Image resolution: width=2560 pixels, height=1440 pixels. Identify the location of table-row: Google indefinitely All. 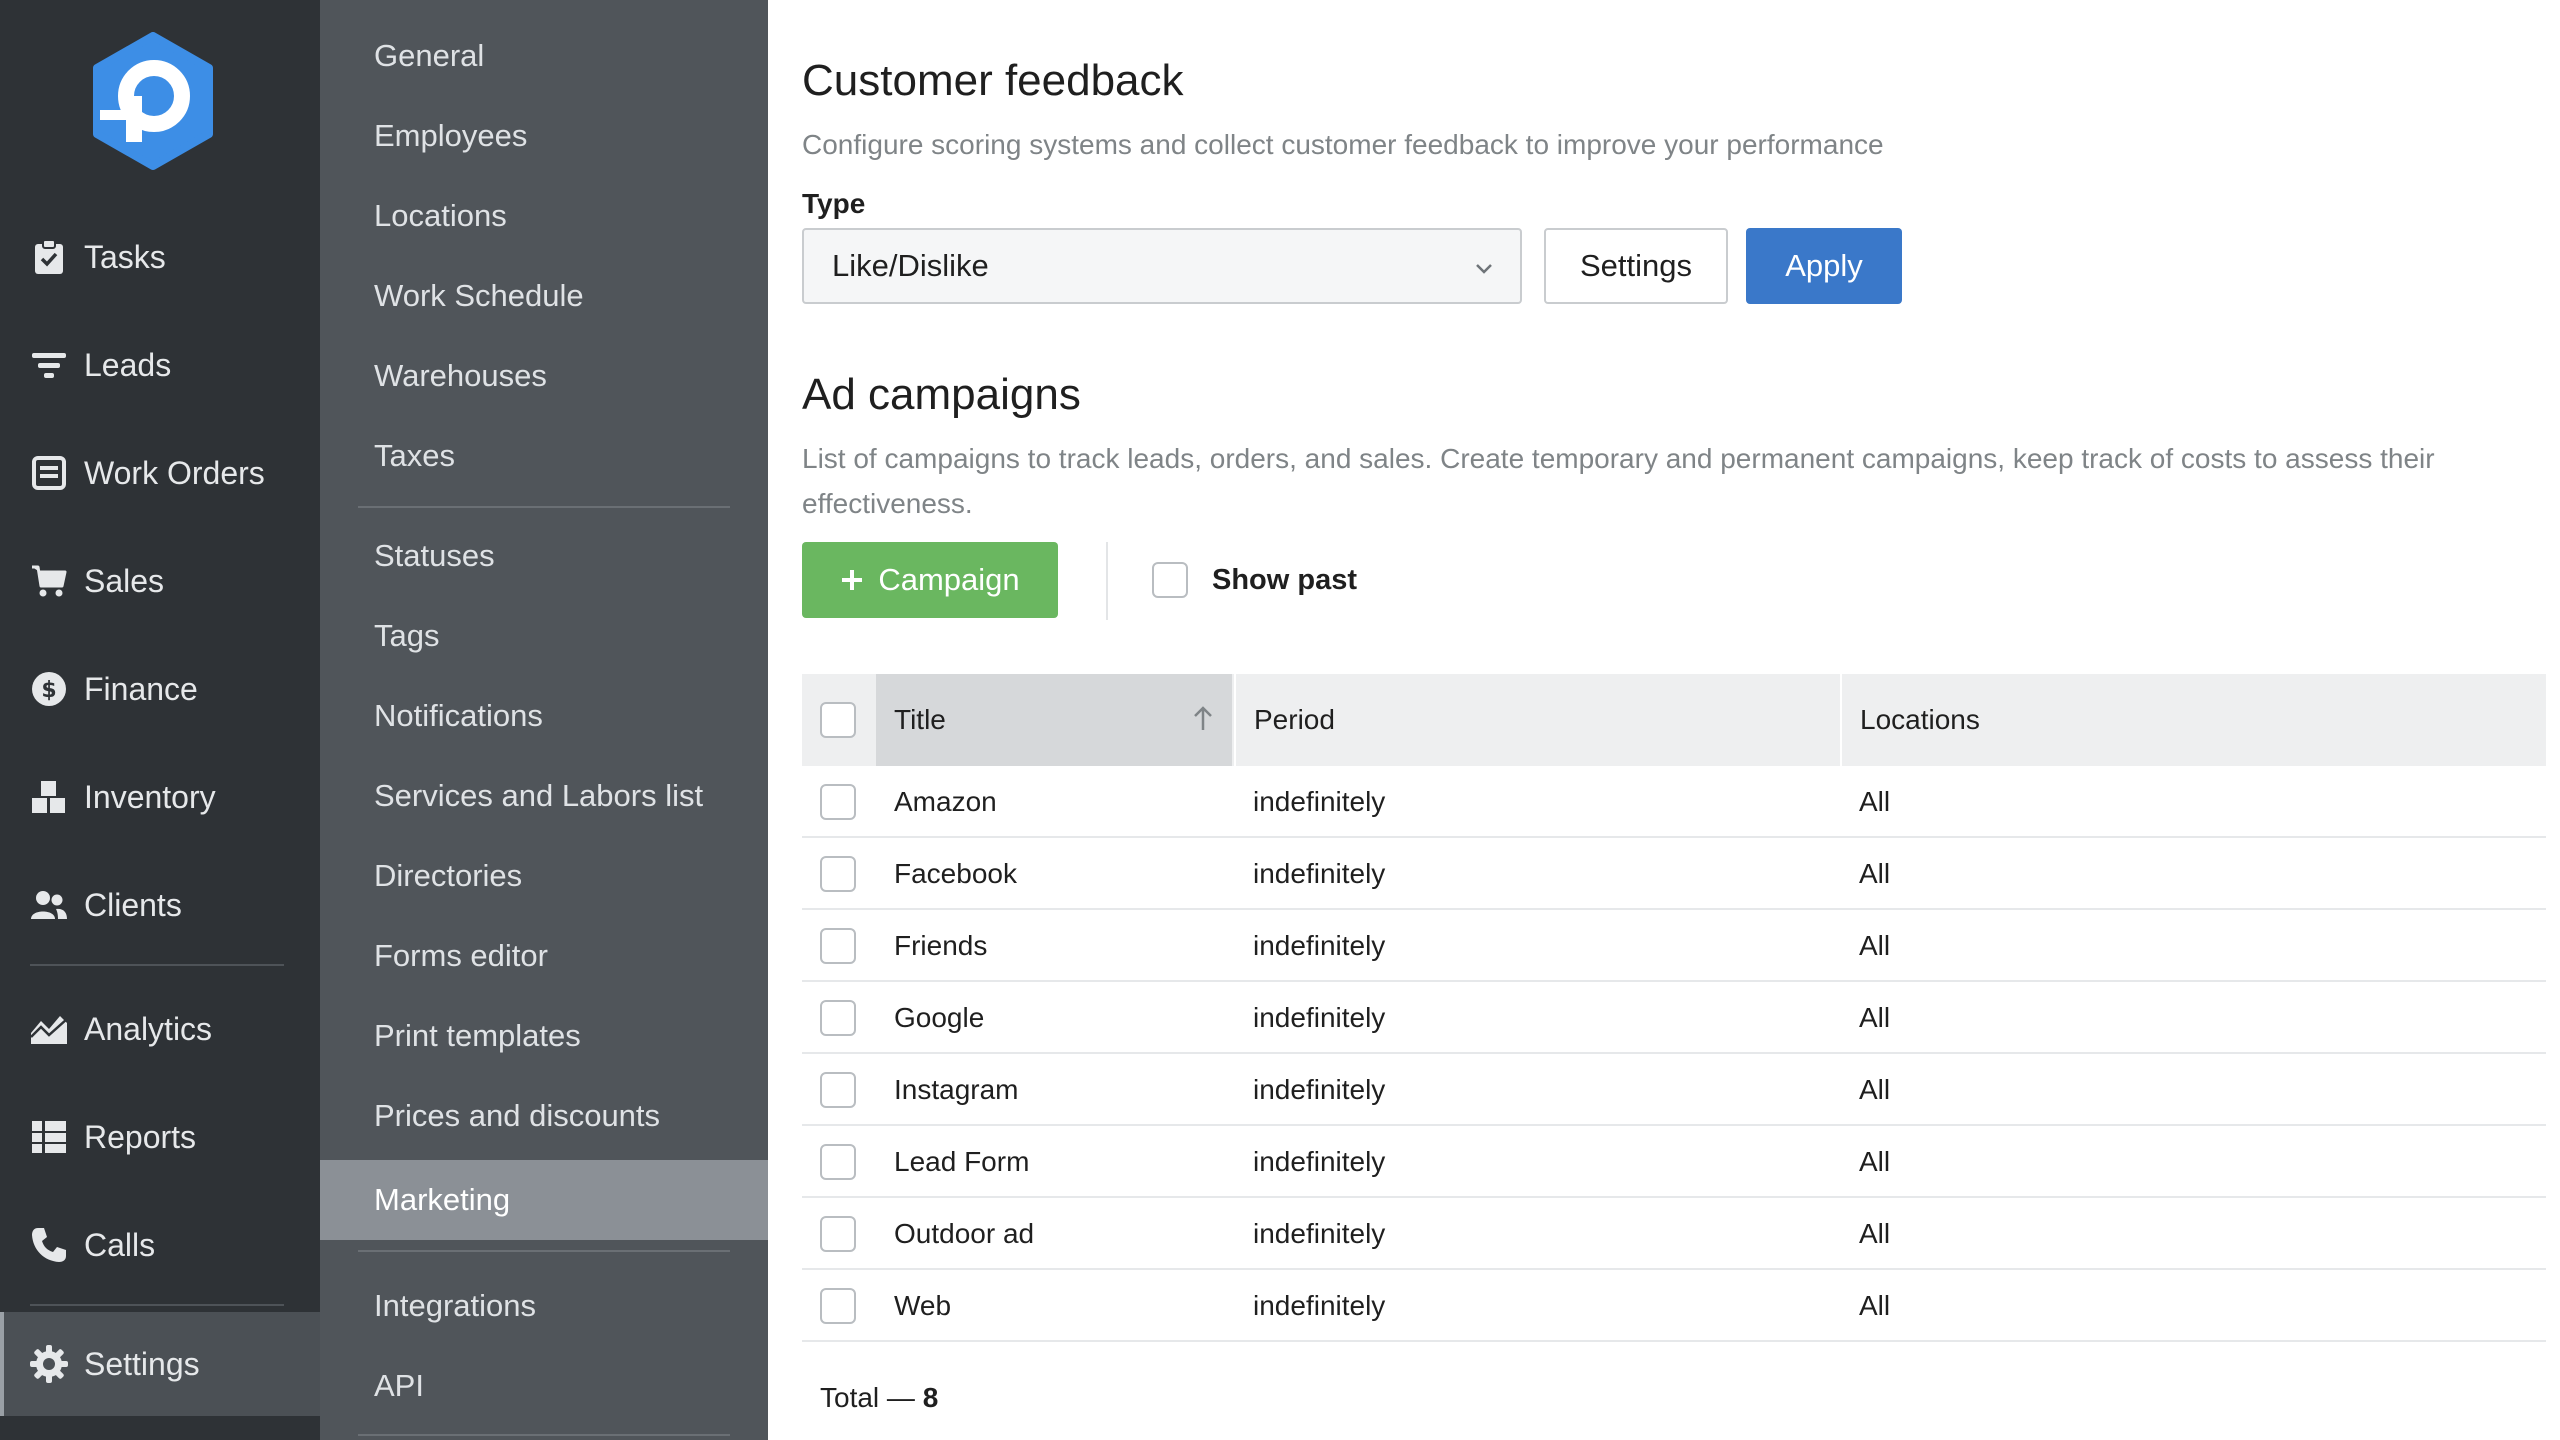
(1674, 1018).